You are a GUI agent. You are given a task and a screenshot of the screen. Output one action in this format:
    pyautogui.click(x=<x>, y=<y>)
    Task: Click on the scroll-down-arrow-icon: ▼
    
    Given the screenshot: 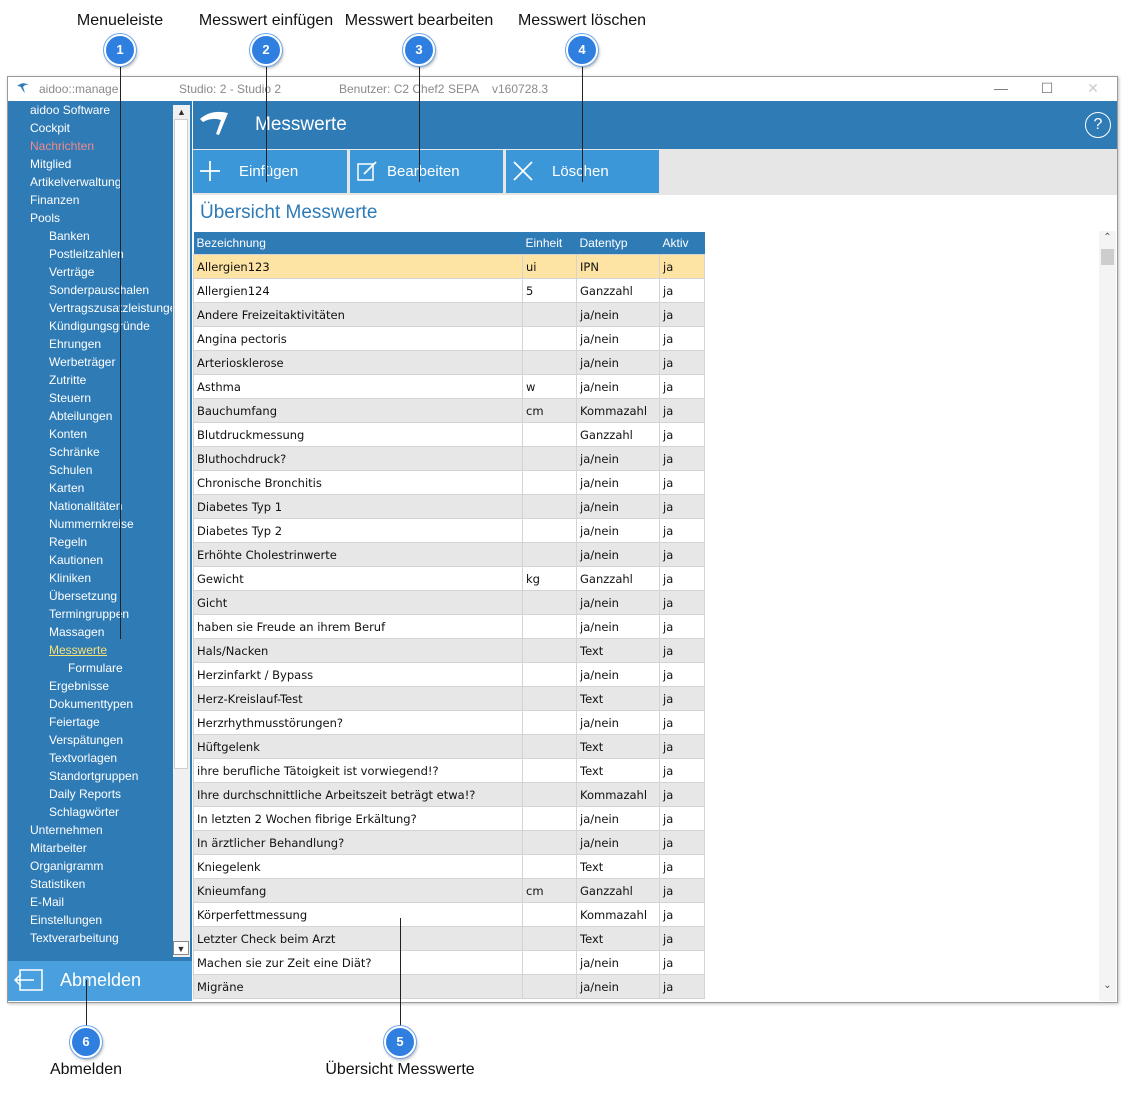 What is the action you would take?
    pyautogui.click(x=181, y=948)
    